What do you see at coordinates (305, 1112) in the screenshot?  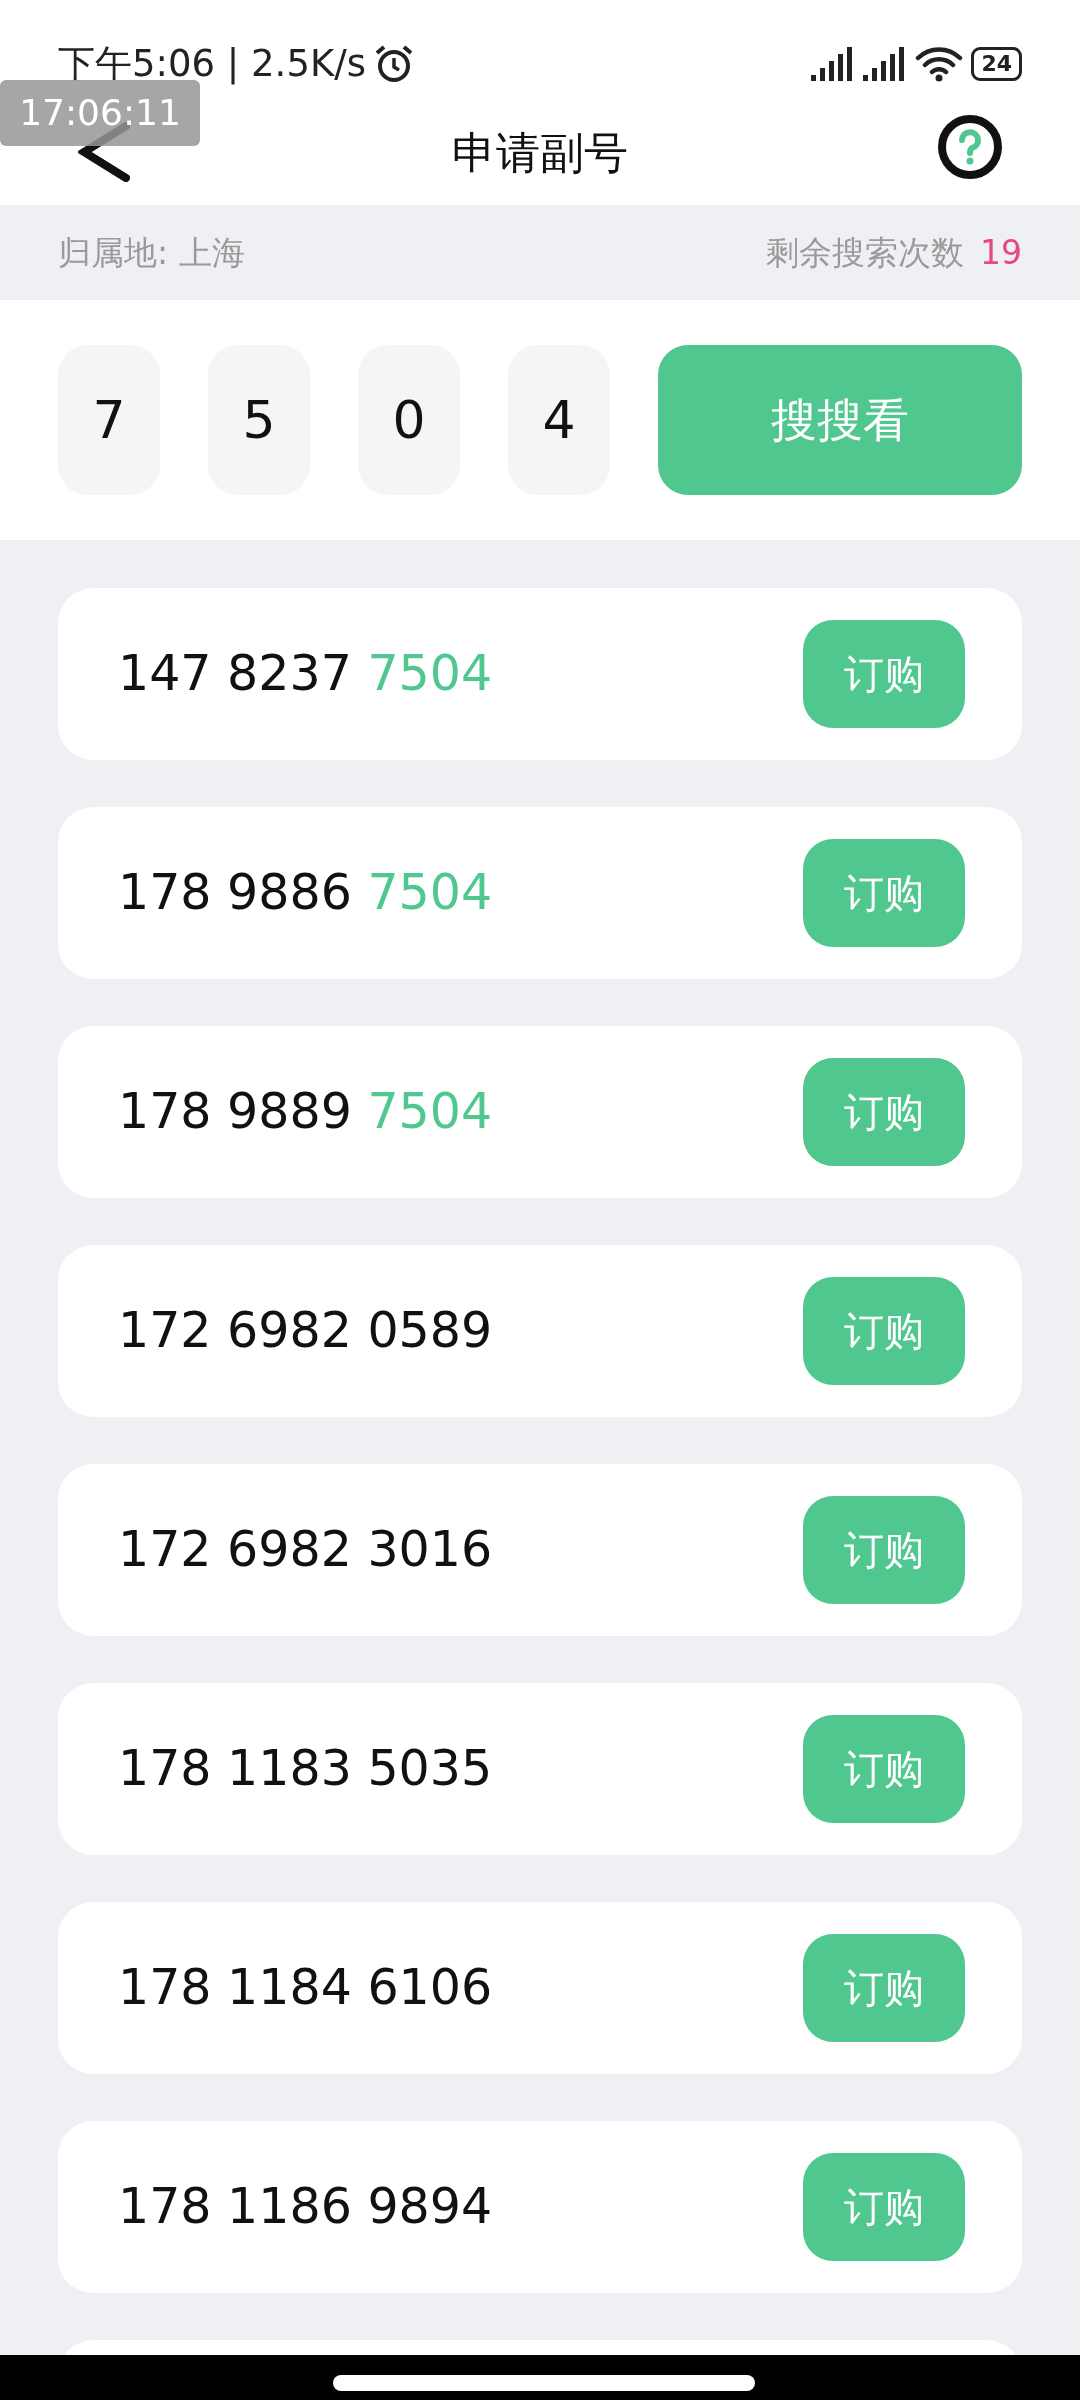 I see `phone-number: 178 9889 7504` at bounding box center [305, 1112].